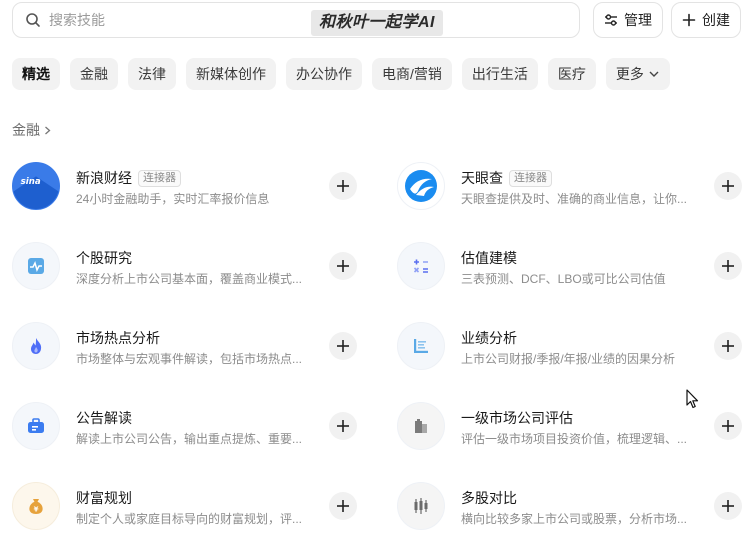 The width and height of the screenshot is (754, 547). I want to click on chevron-right-icon, so click(48, 130).